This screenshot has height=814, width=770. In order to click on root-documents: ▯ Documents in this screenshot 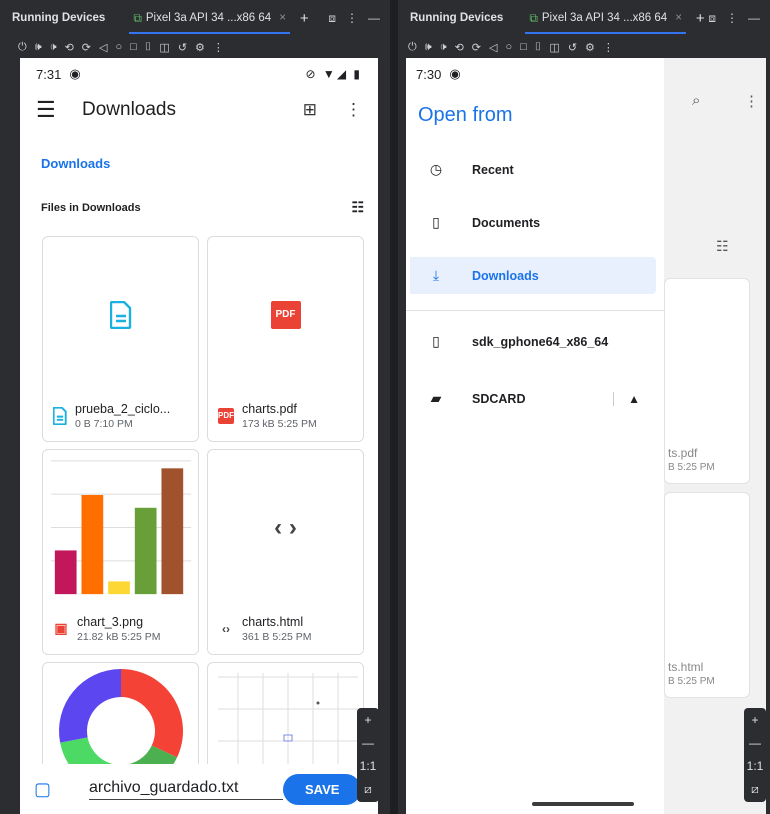, I will do `click(533, 222)`.